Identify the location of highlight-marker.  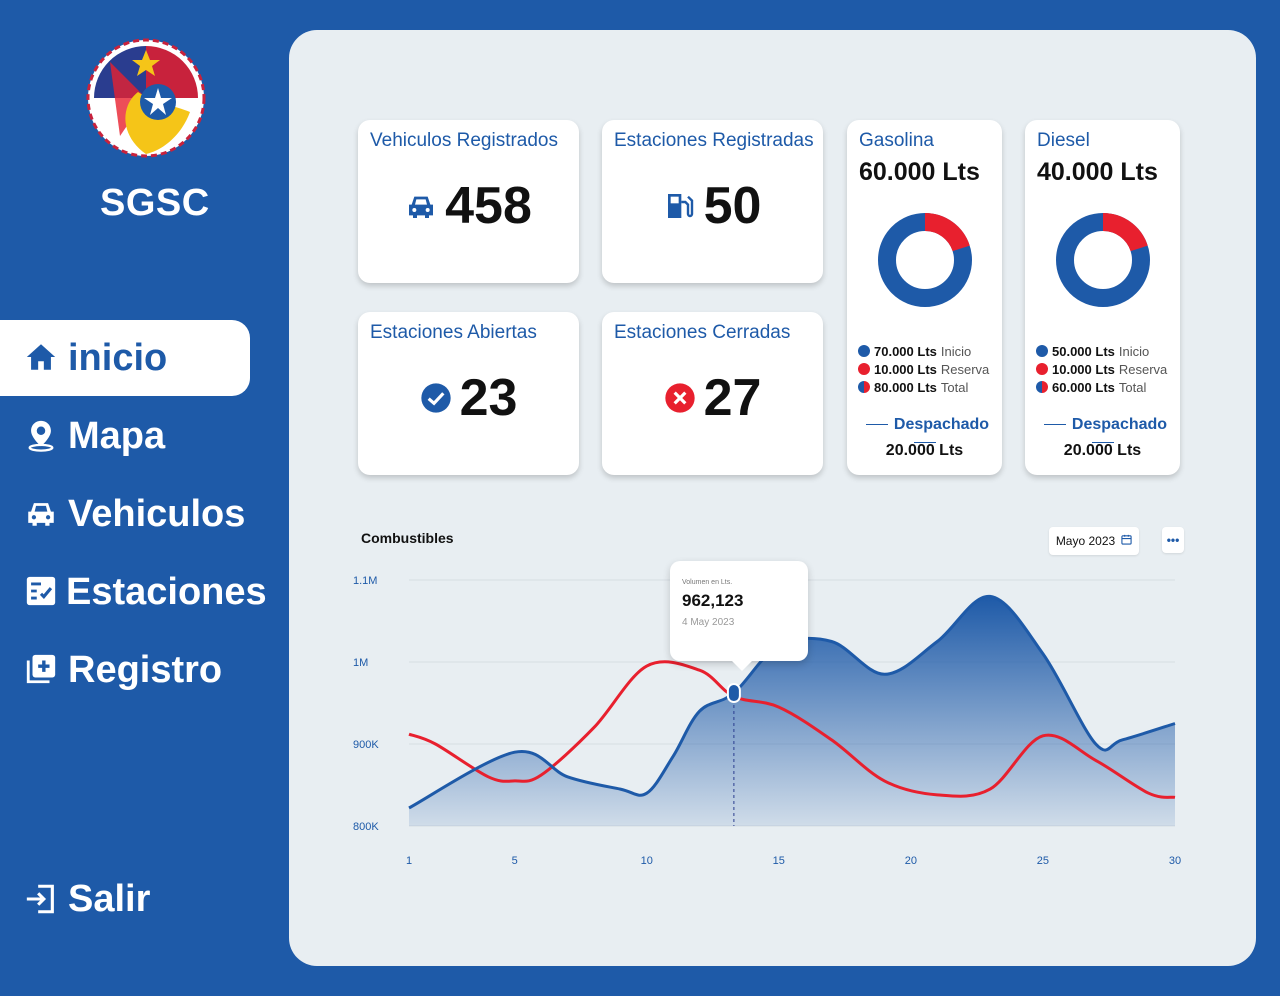
(733, 693).